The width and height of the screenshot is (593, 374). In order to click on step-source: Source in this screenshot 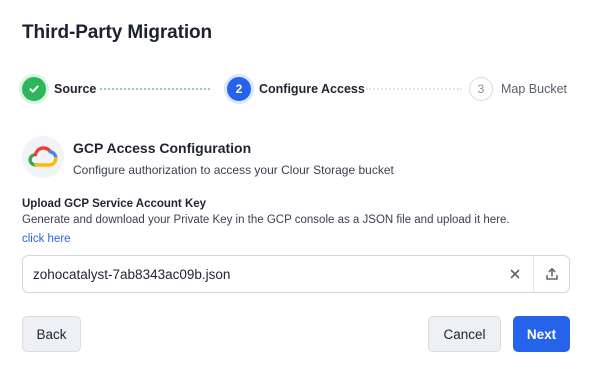, I will do `click(59, 89)`.